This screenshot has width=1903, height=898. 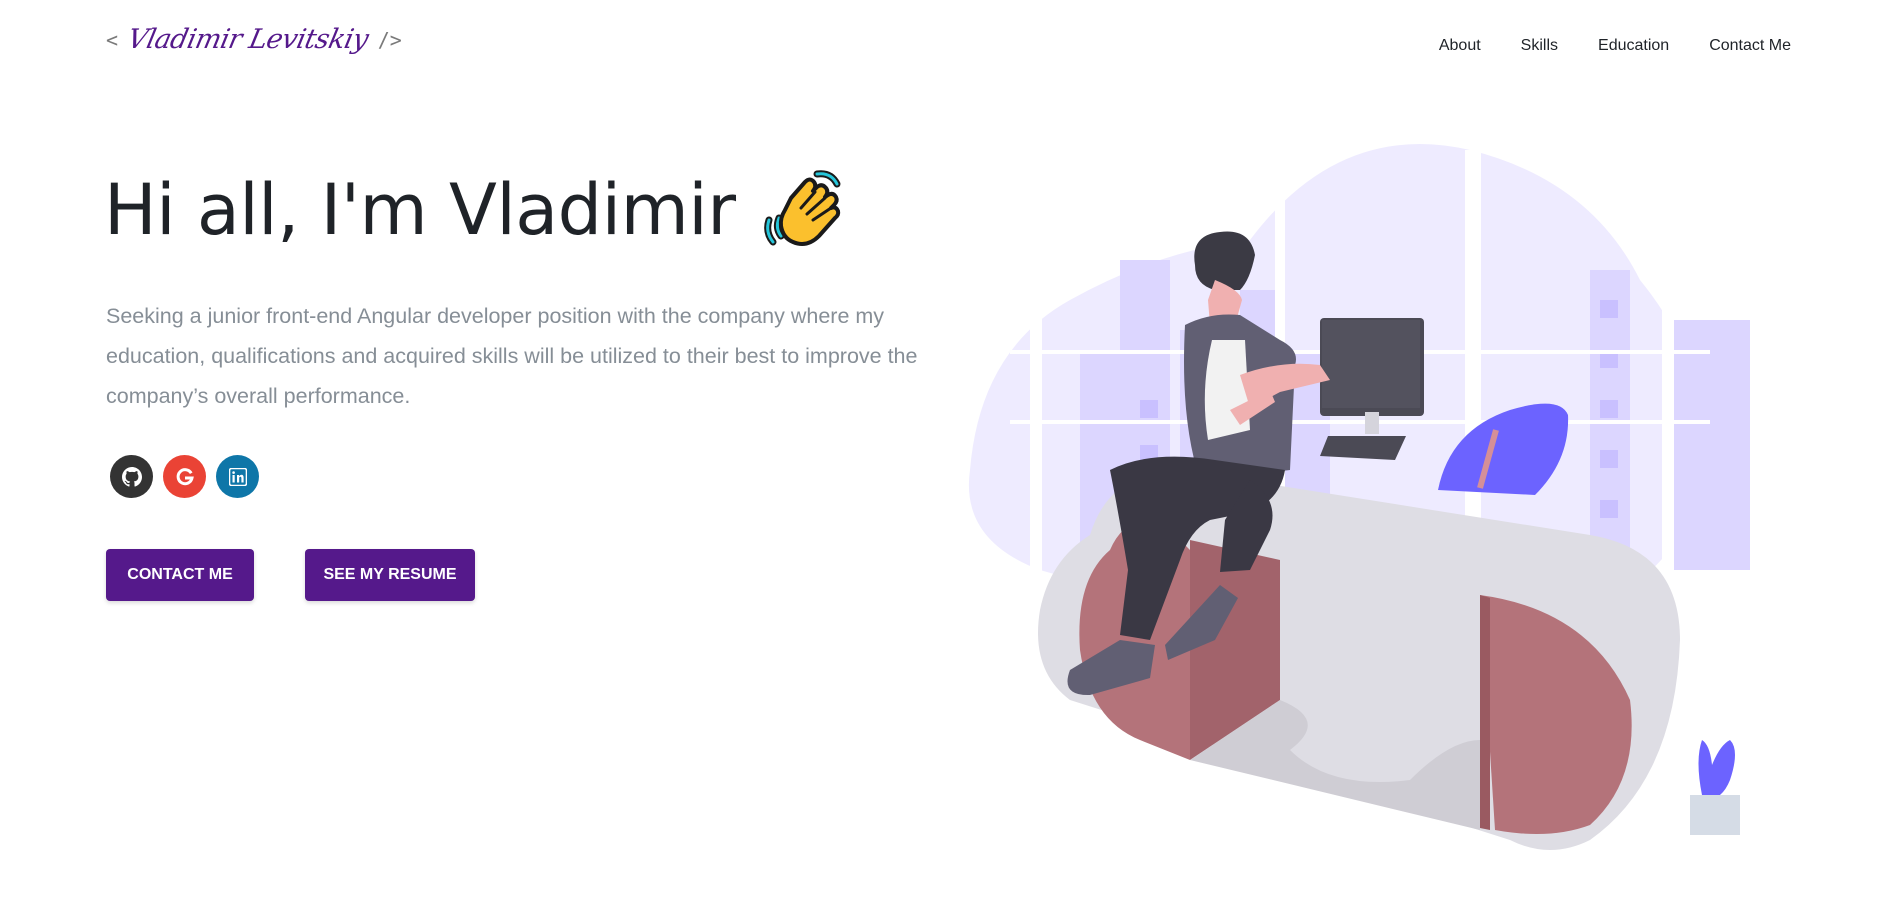 What do you see at coordinates (1539, 46) in the screenshot?
I see `nav-link-skills: Skills` at bounding box center [1539, 46].